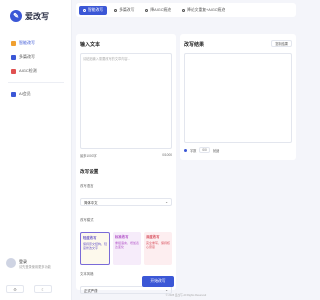 The width and height of the screenshot is (320, 300). Describe the element at coordinates (87, 274) in the screenshot. I see `style-label: 文本风格` at that location.